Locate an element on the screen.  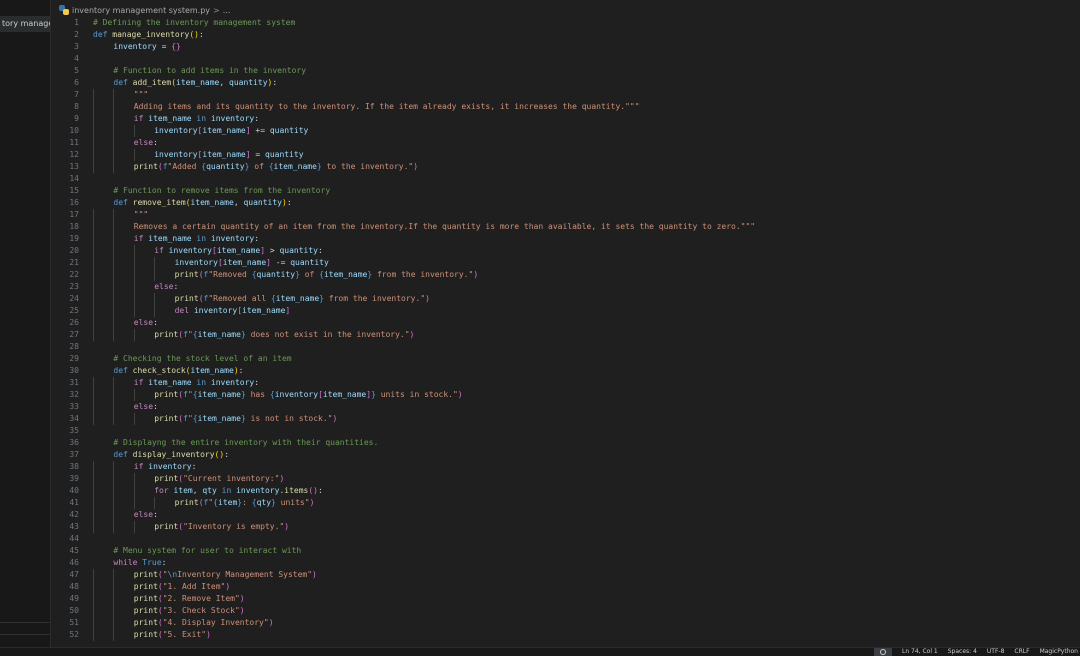
code-line: 9 if item_name in inventory: is located at coordinates (565, 119).